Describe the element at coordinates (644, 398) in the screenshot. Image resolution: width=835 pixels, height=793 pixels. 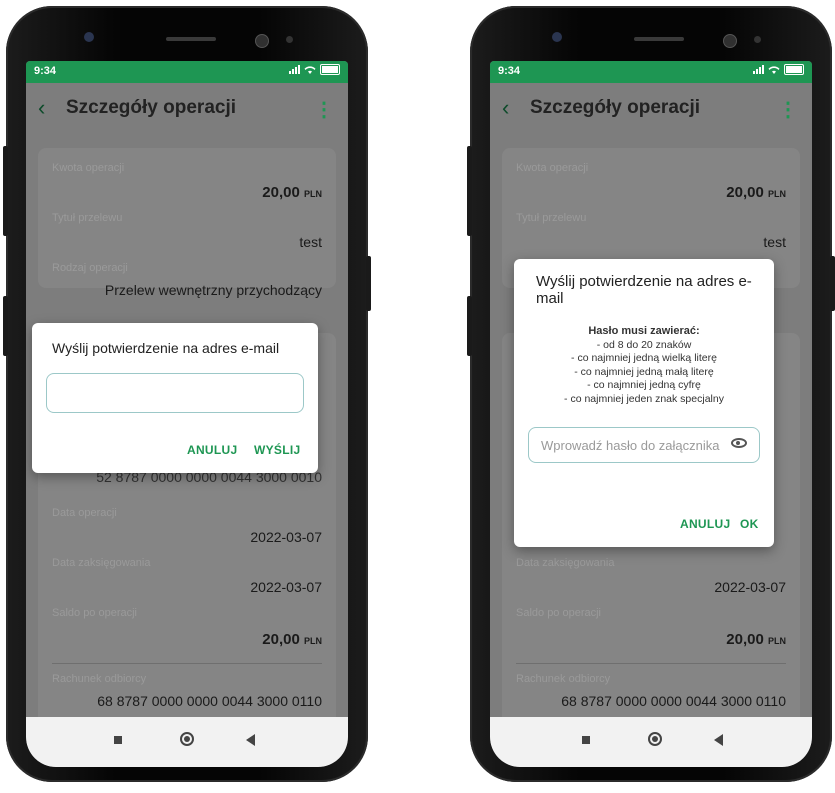
I see `requirement-item: - co najmniej jeden znak specjalny` at that location.